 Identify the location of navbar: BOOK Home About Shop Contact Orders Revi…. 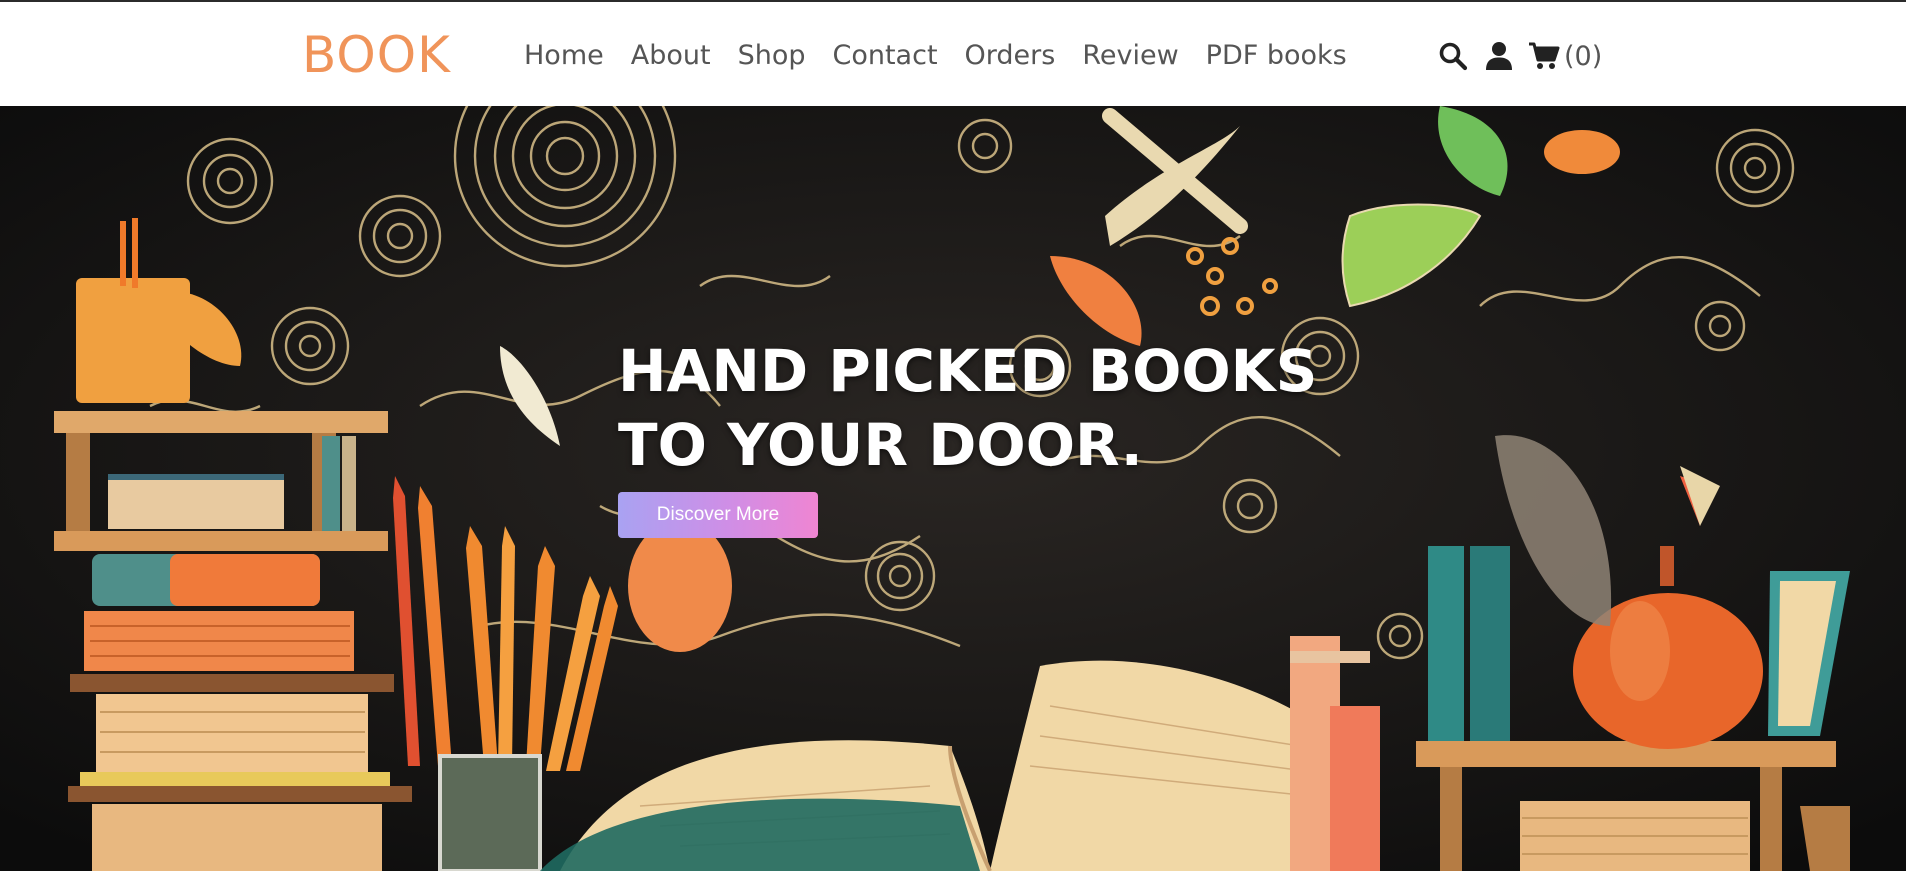
(953, 54).